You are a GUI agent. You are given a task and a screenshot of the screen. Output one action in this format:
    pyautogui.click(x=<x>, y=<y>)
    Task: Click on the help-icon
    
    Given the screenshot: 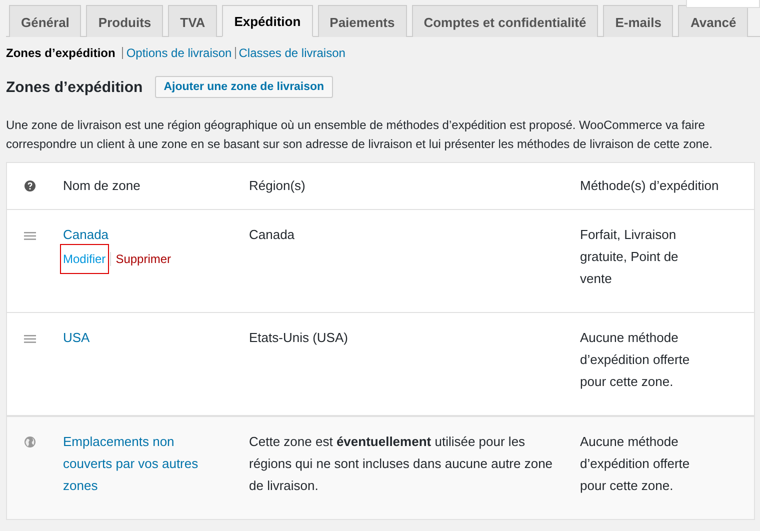 What is the action you would take?
    pyautogui.click(x=30, y=186)
    